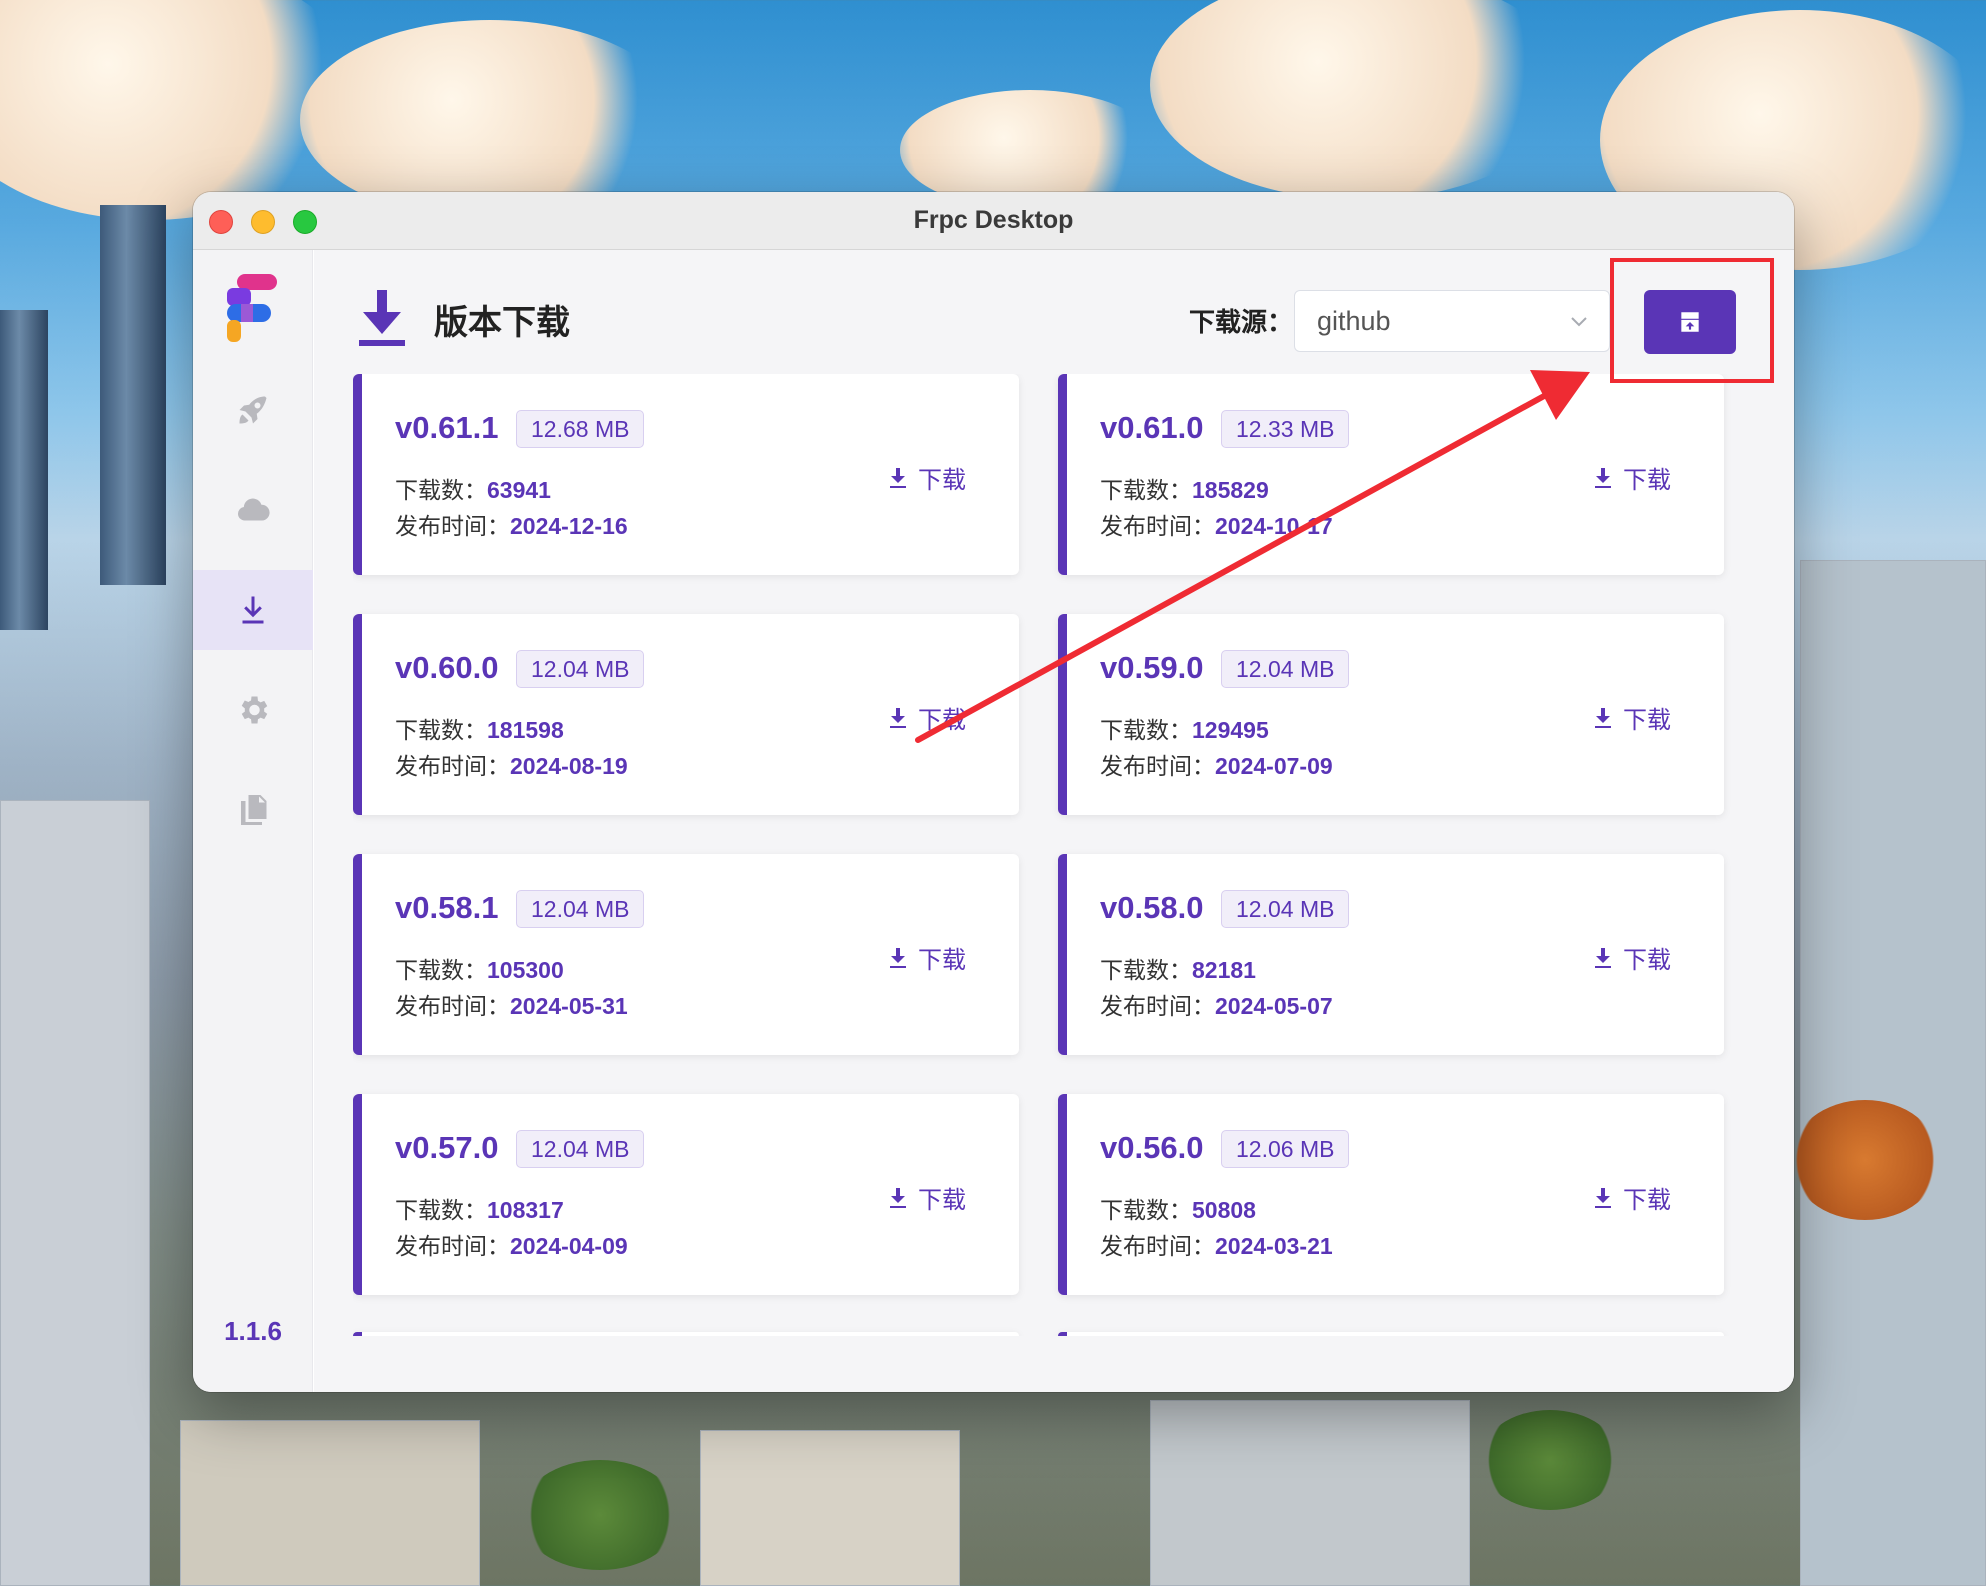 Image resolution: width=1986 pixels, height=1586 pixels. I want to click on title-bar: Frpc Desktop, so click(993, 221).